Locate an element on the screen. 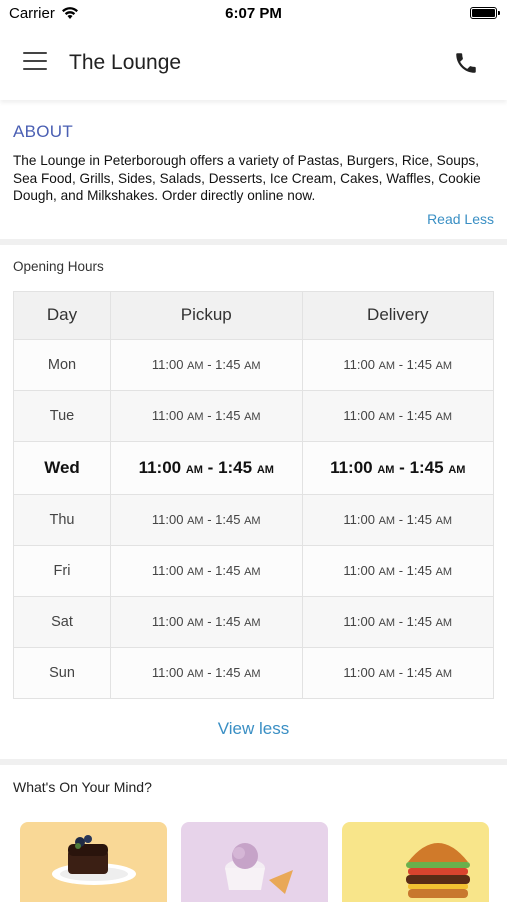 This screenshot has width=507, height=902. day-cell: Sun is located at coordinates (62, 672).